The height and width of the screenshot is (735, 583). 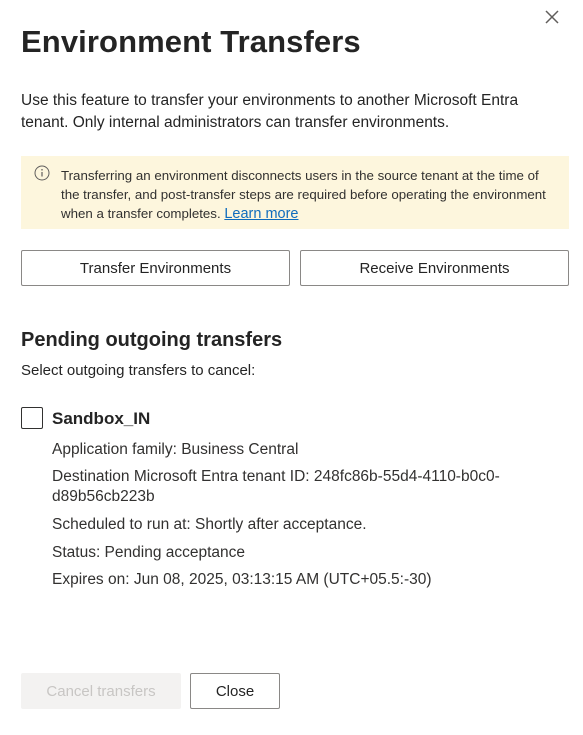 I want to click on application-family-text: Application family: Business Central, so click(x=175, y=449).